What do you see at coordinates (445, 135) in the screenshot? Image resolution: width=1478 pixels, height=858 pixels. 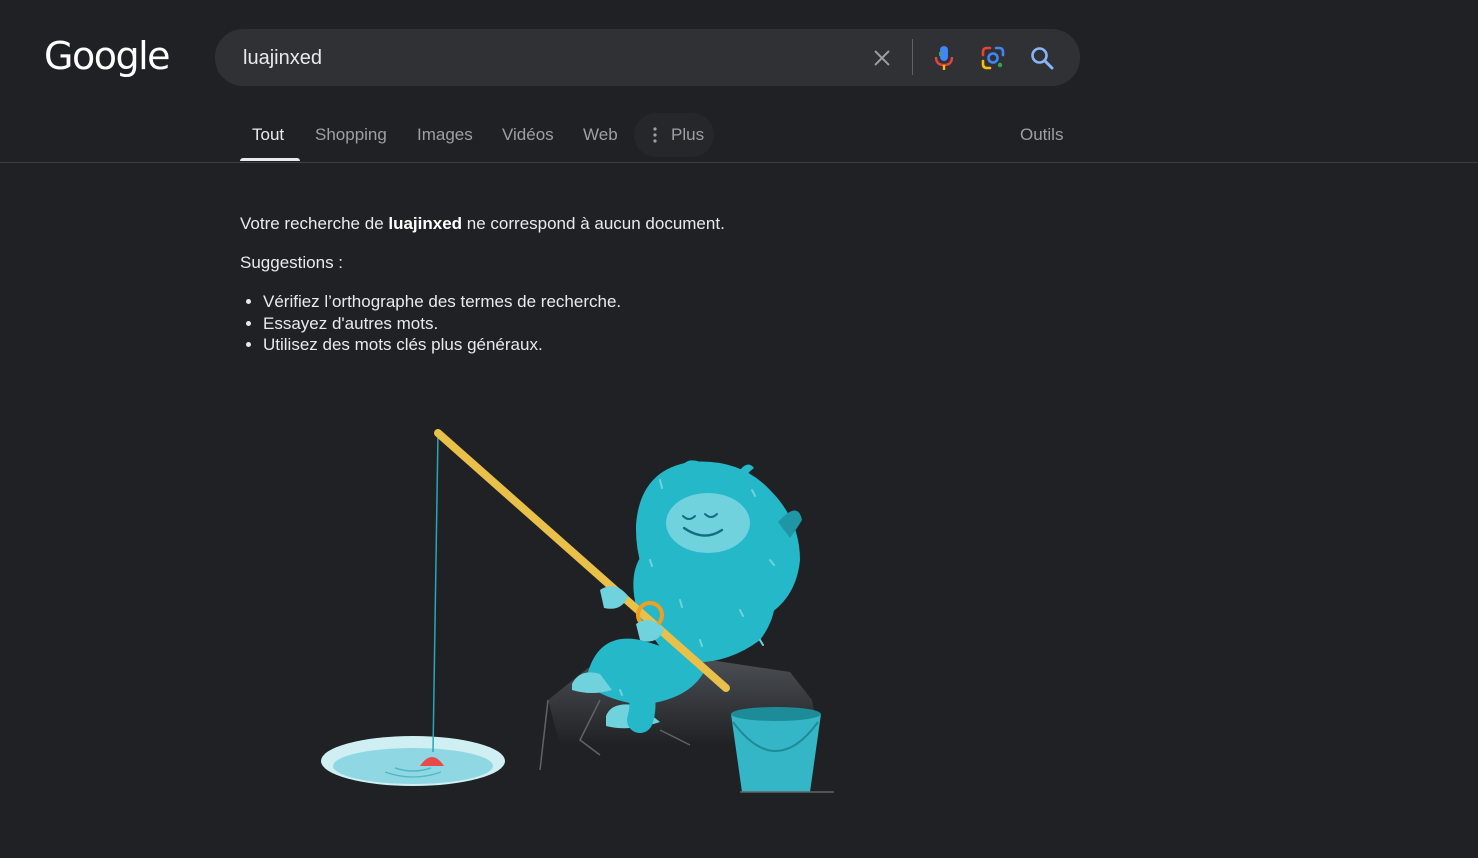 I see `tab-images: Images` at bounding box center [445, 135].